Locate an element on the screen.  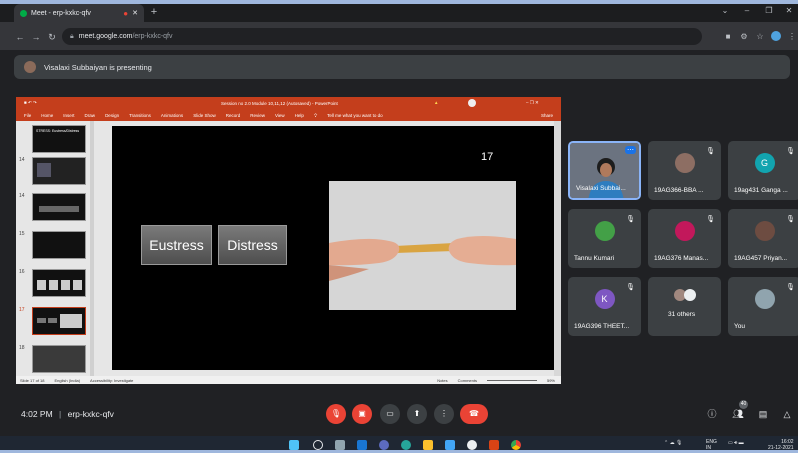
eustress-box: Eustress is located at coordinates (176, 245).